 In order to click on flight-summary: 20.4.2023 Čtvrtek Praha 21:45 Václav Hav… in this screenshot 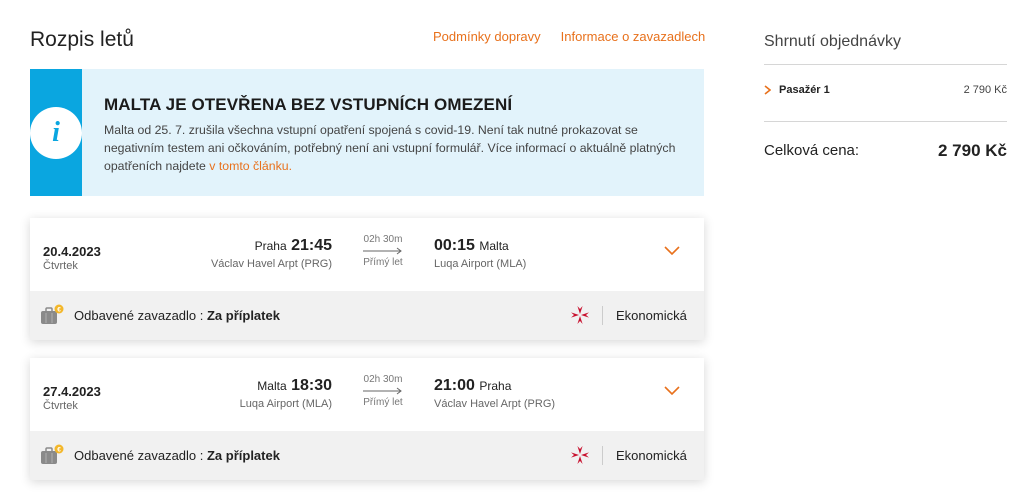, I will do `click(367, 254)`.